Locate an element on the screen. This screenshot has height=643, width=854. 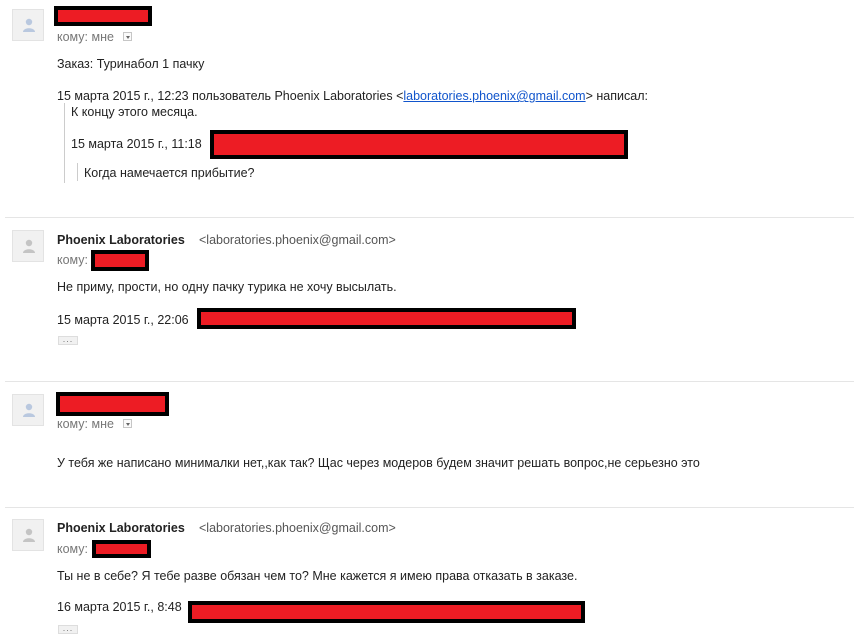
message-body: Заказ: Туринабол 1 пачку is located at coordinates (131, 64).